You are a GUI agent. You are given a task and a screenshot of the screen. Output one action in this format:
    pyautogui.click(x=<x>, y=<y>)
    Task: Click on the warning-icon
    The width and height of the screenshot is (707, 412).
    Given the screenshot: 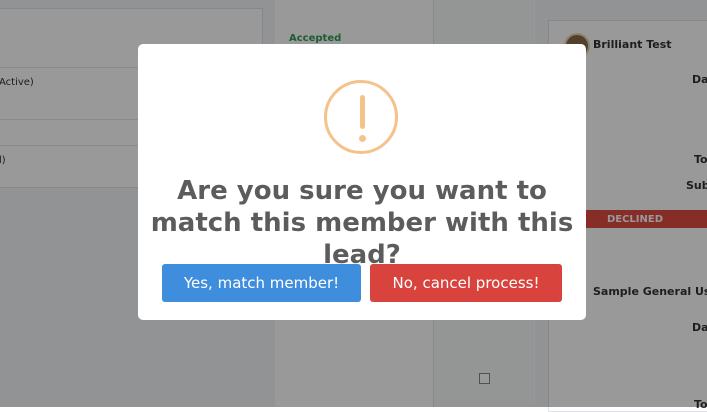 What is the action you would take?
    pyautogui.click(x=361, y=117)
    